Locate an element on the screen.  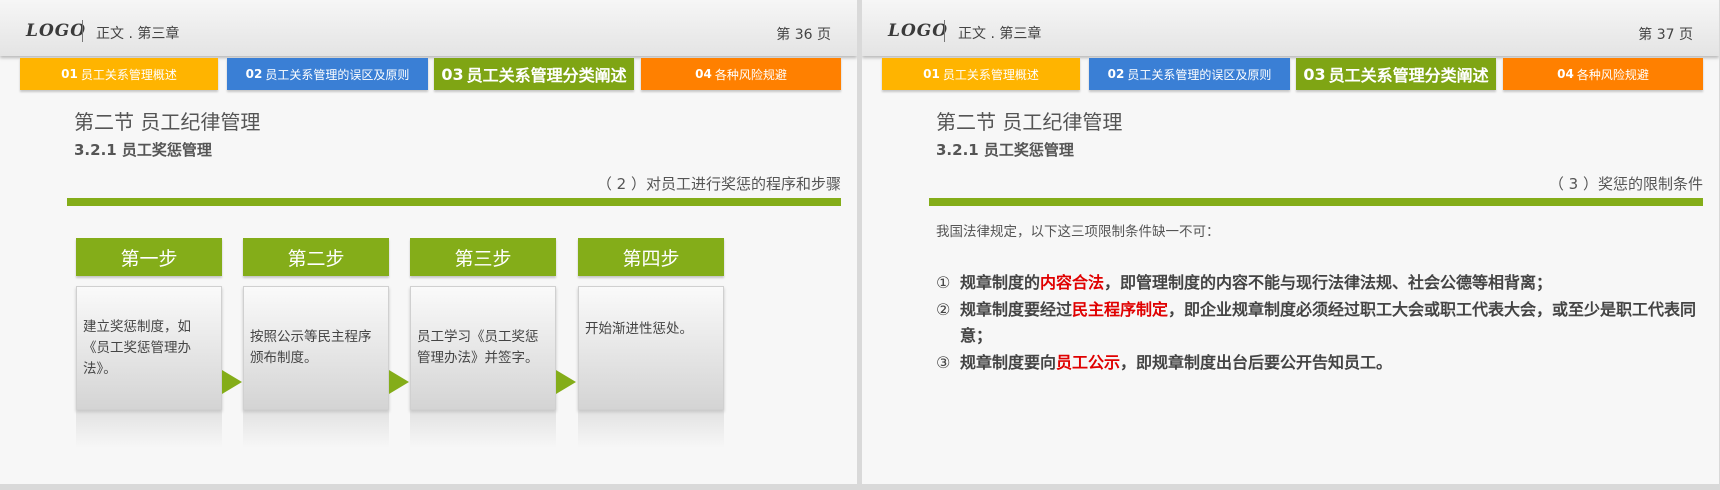
step-3-text: 员工学习《员工奖惩管理办法》并签字。 is located at coordinates (483, 348).